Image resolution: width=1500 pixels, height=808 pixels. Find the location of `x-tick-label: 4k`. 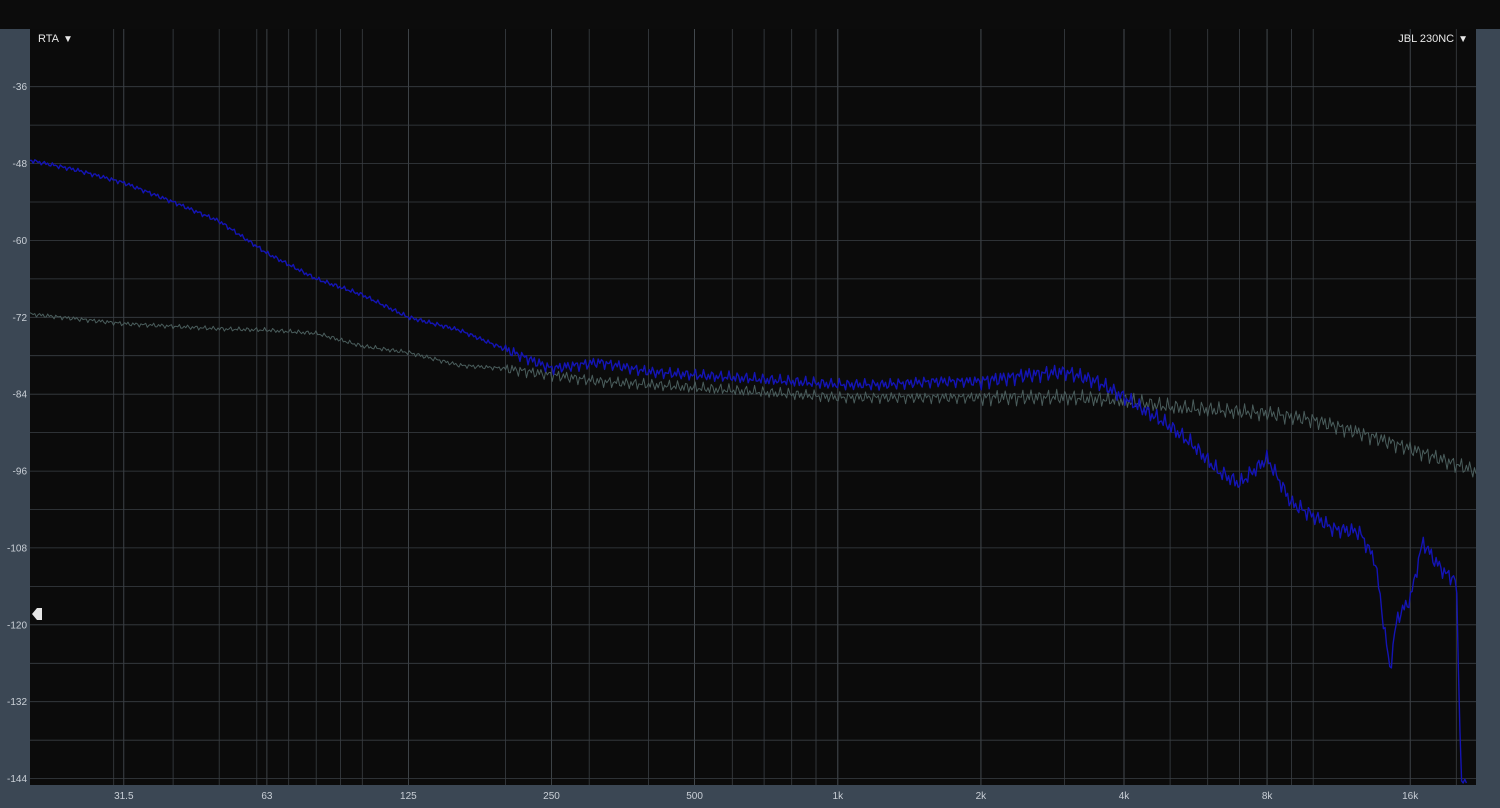

x-tick-label: 4k is located at coordinates (1125, 796).